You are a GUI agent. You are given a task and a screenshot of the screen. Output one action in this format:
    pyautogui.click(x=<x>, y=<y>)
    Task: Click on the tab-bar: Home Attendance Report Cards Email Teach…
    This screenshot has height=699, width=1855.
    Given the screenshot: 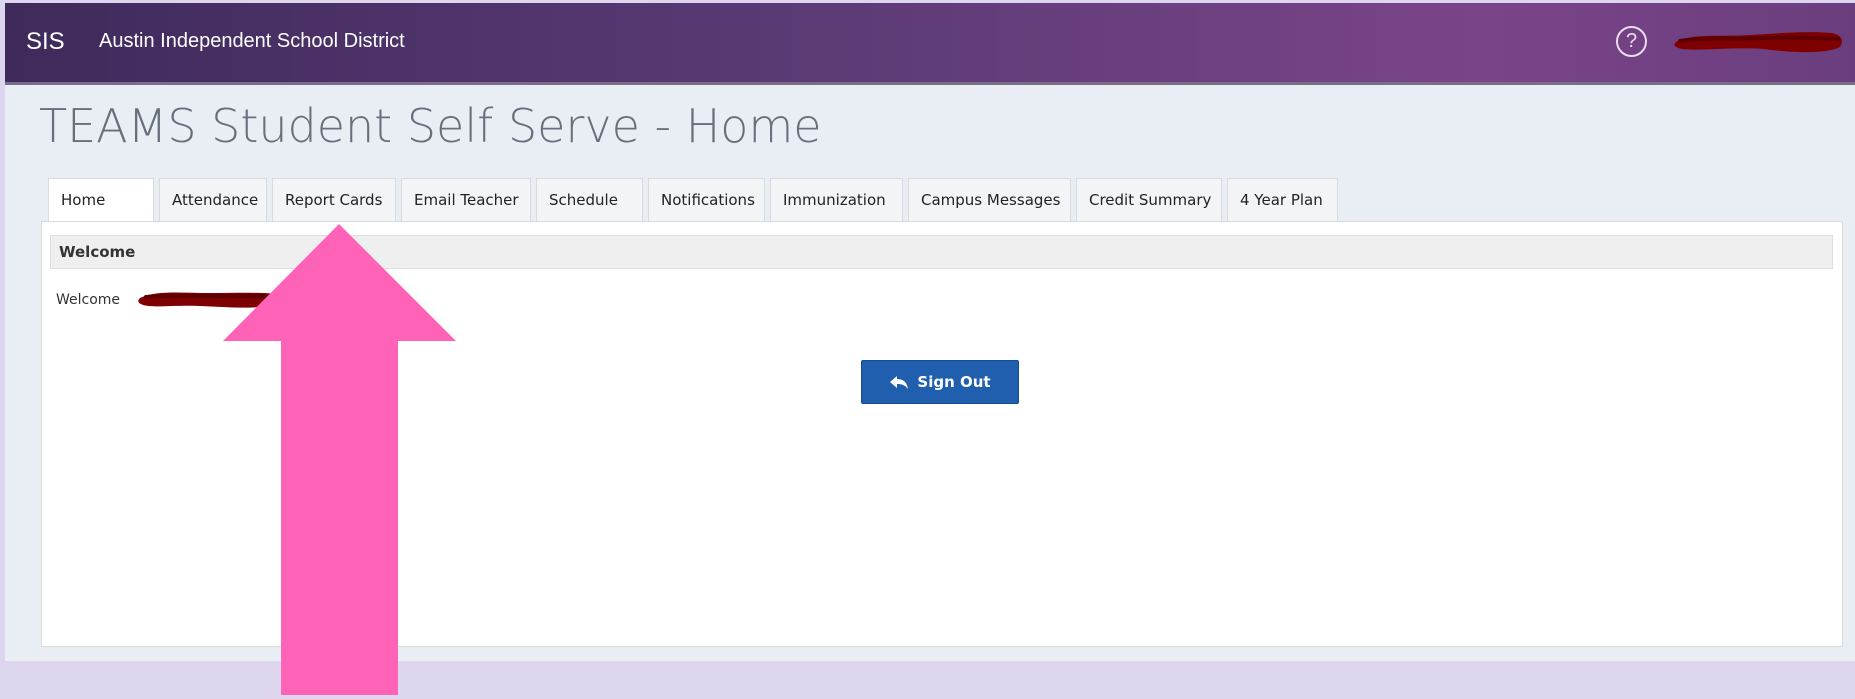 What is the action you would take?
    pyautogui.click(x=693, y=200)
    